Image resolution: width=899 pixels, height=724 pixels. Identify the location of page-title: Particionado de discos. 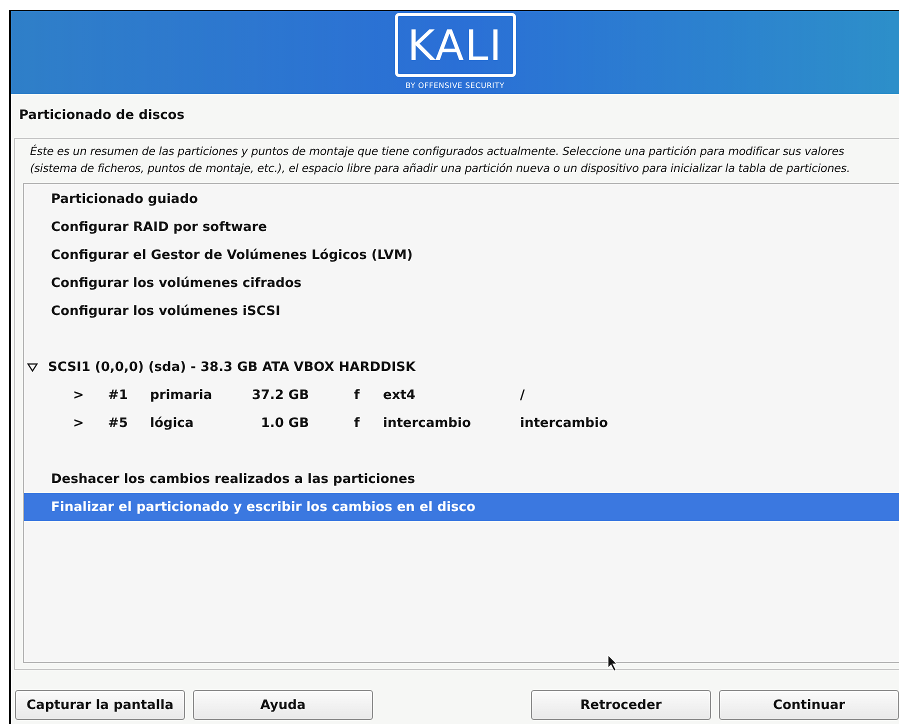
(102, 116).